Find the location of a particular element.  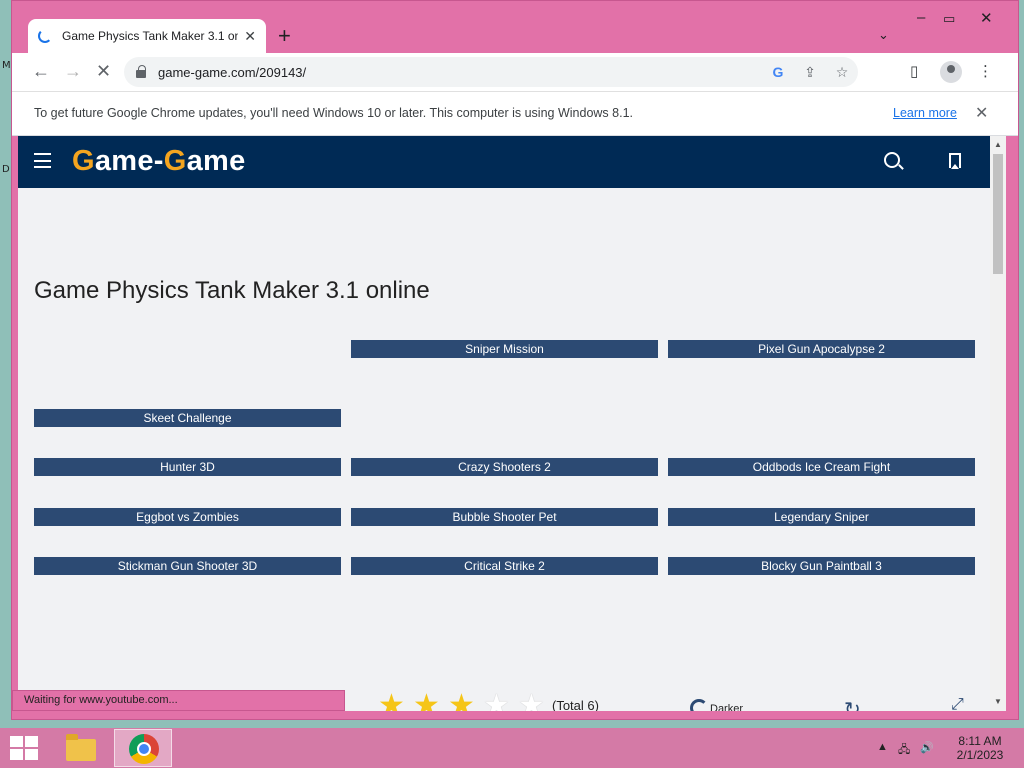

share-icon: ⇪ is located at coordinates (810, 72).